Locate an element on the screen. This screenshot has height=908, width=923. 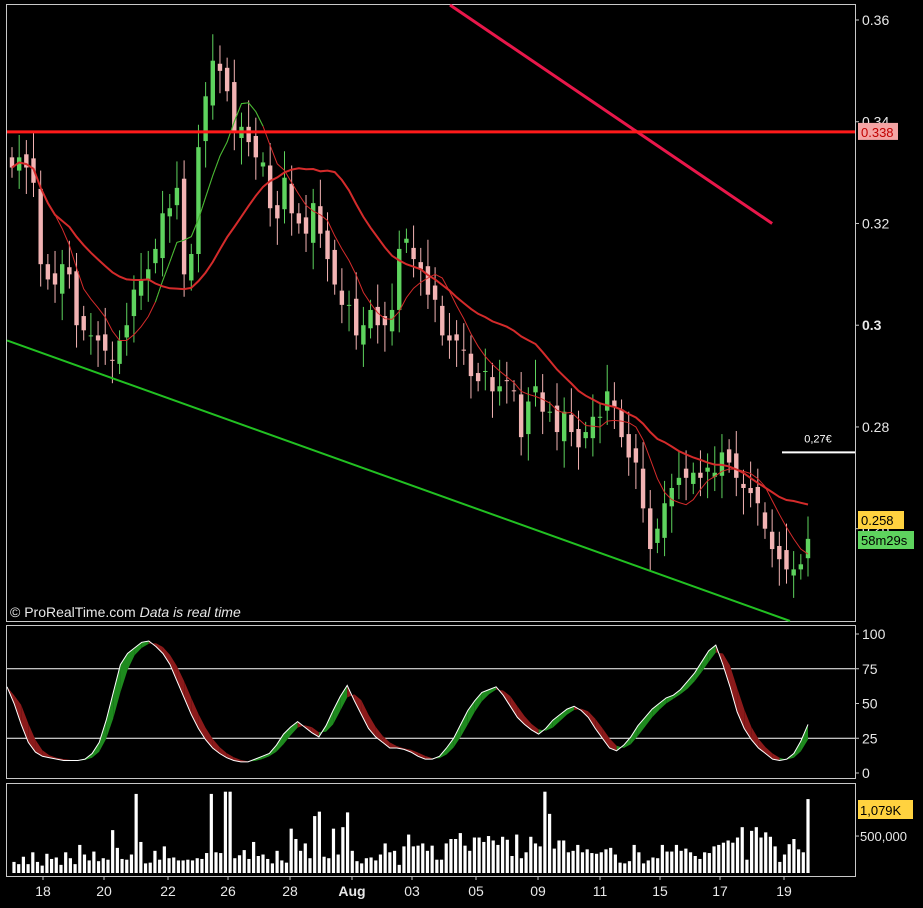
date-tick-label: 28 is located at coordinates (290, 891).